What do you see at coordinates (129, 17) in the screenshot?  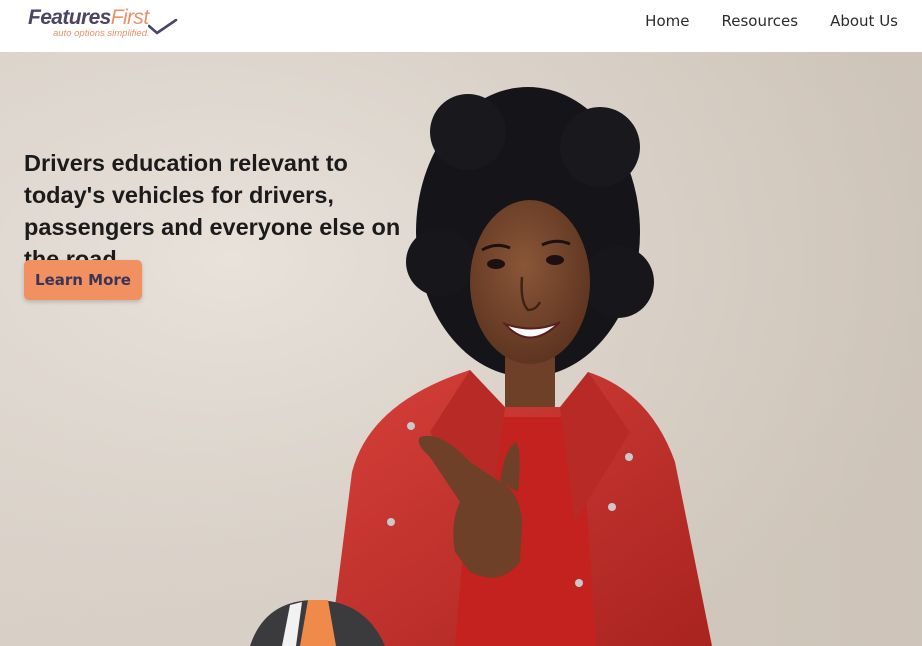 I see `brand-name-first: First` at bounding box center [129, 17].